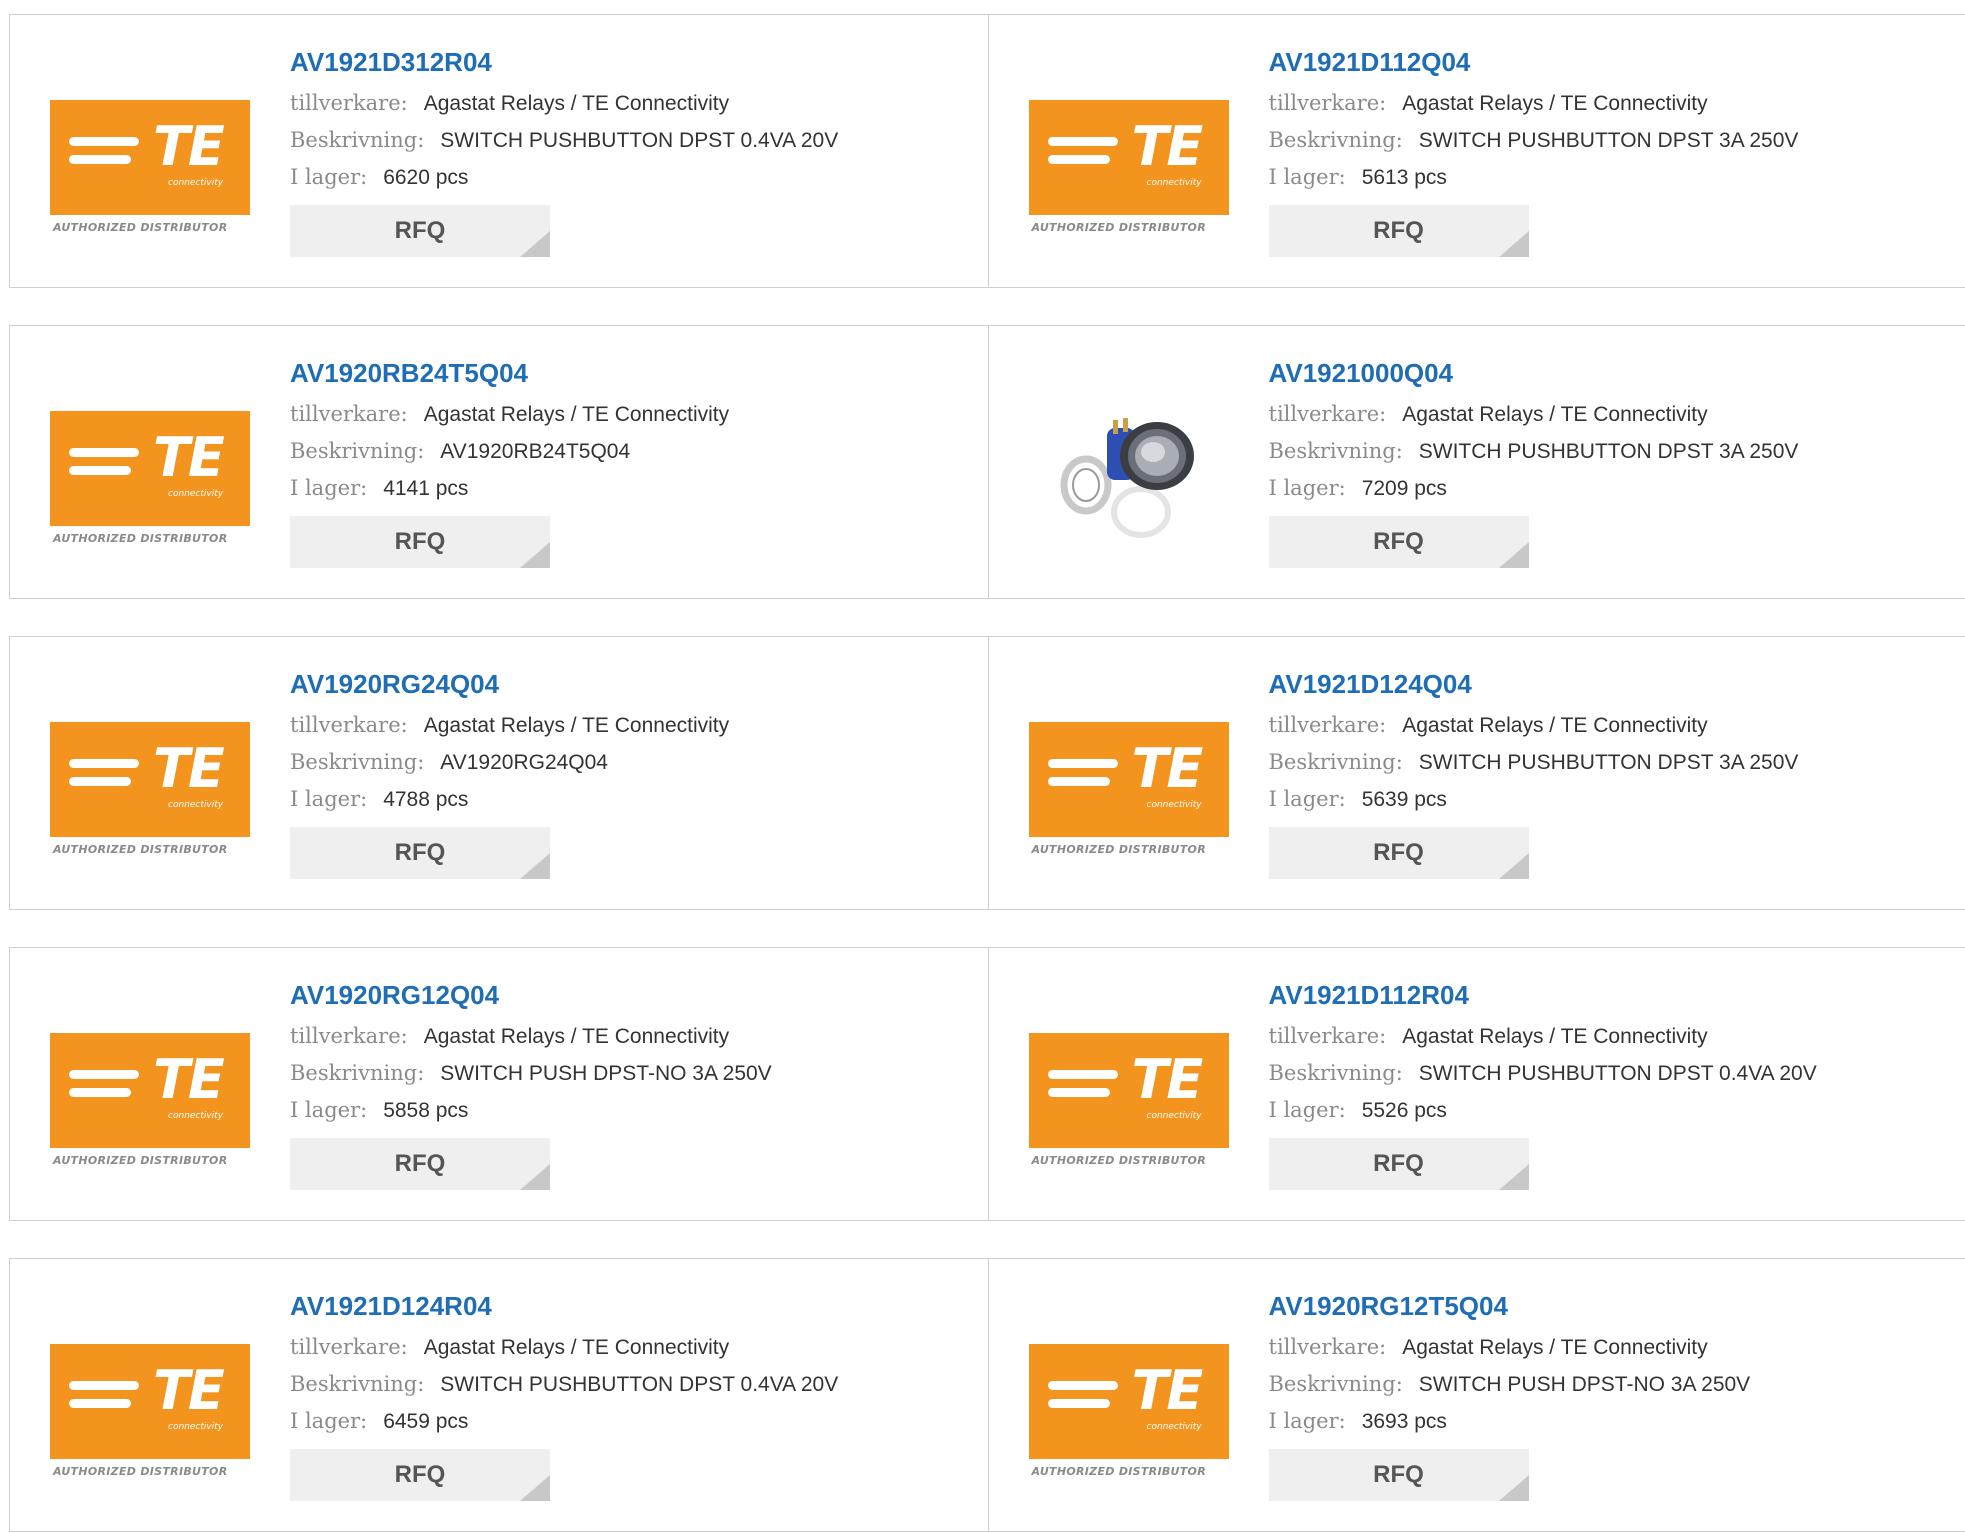  What do you see at coordinates (564, 65) in the screenshot?
I see `part-number-link: AV1921D312R04` at bounding box center [564, 65].